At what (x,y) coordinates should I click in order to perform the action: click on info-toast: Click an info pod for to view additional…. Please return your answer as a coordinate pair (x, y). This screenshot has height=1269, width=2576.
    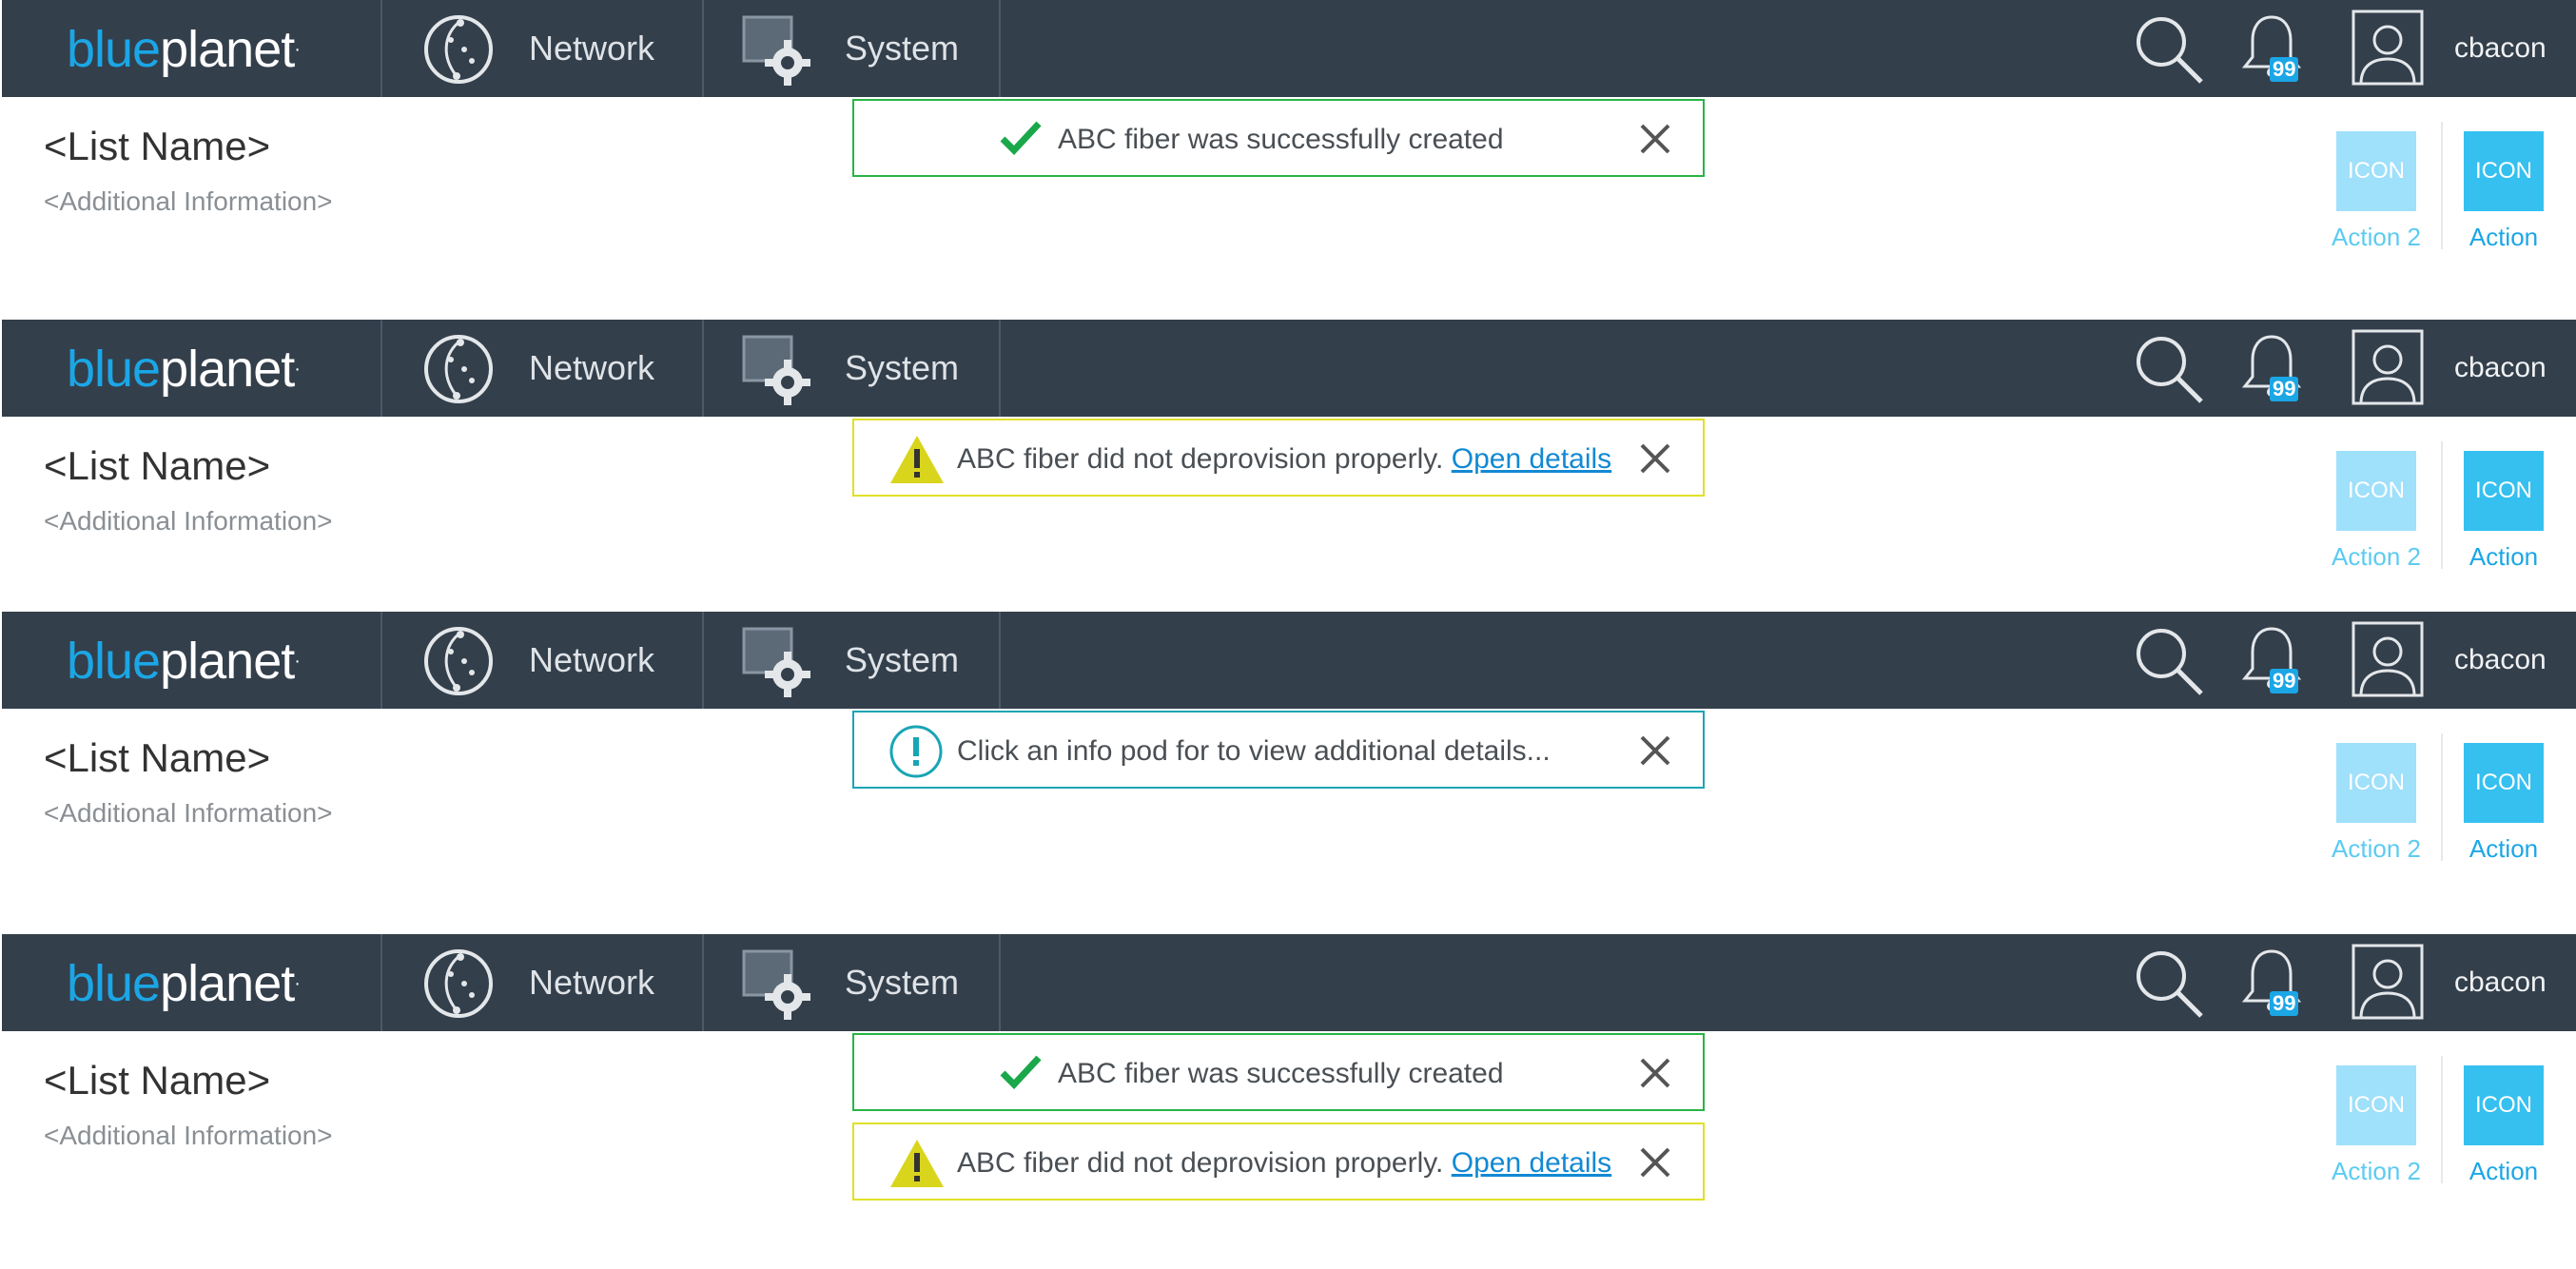
    Looking at the image, I should click on (1278, 750).